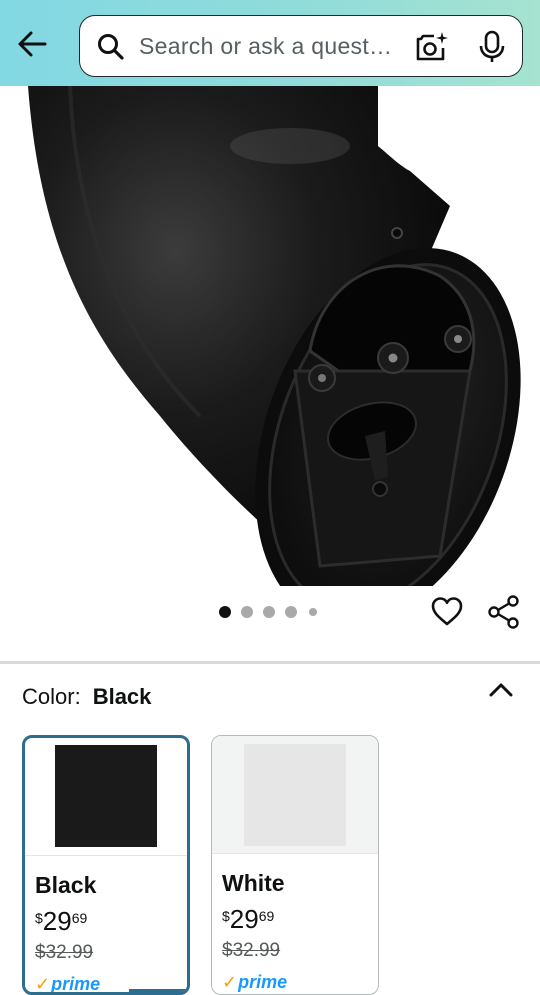 The width and height of the screenshot is (540, 995). I want to click on section-divider, so click(270, 662).